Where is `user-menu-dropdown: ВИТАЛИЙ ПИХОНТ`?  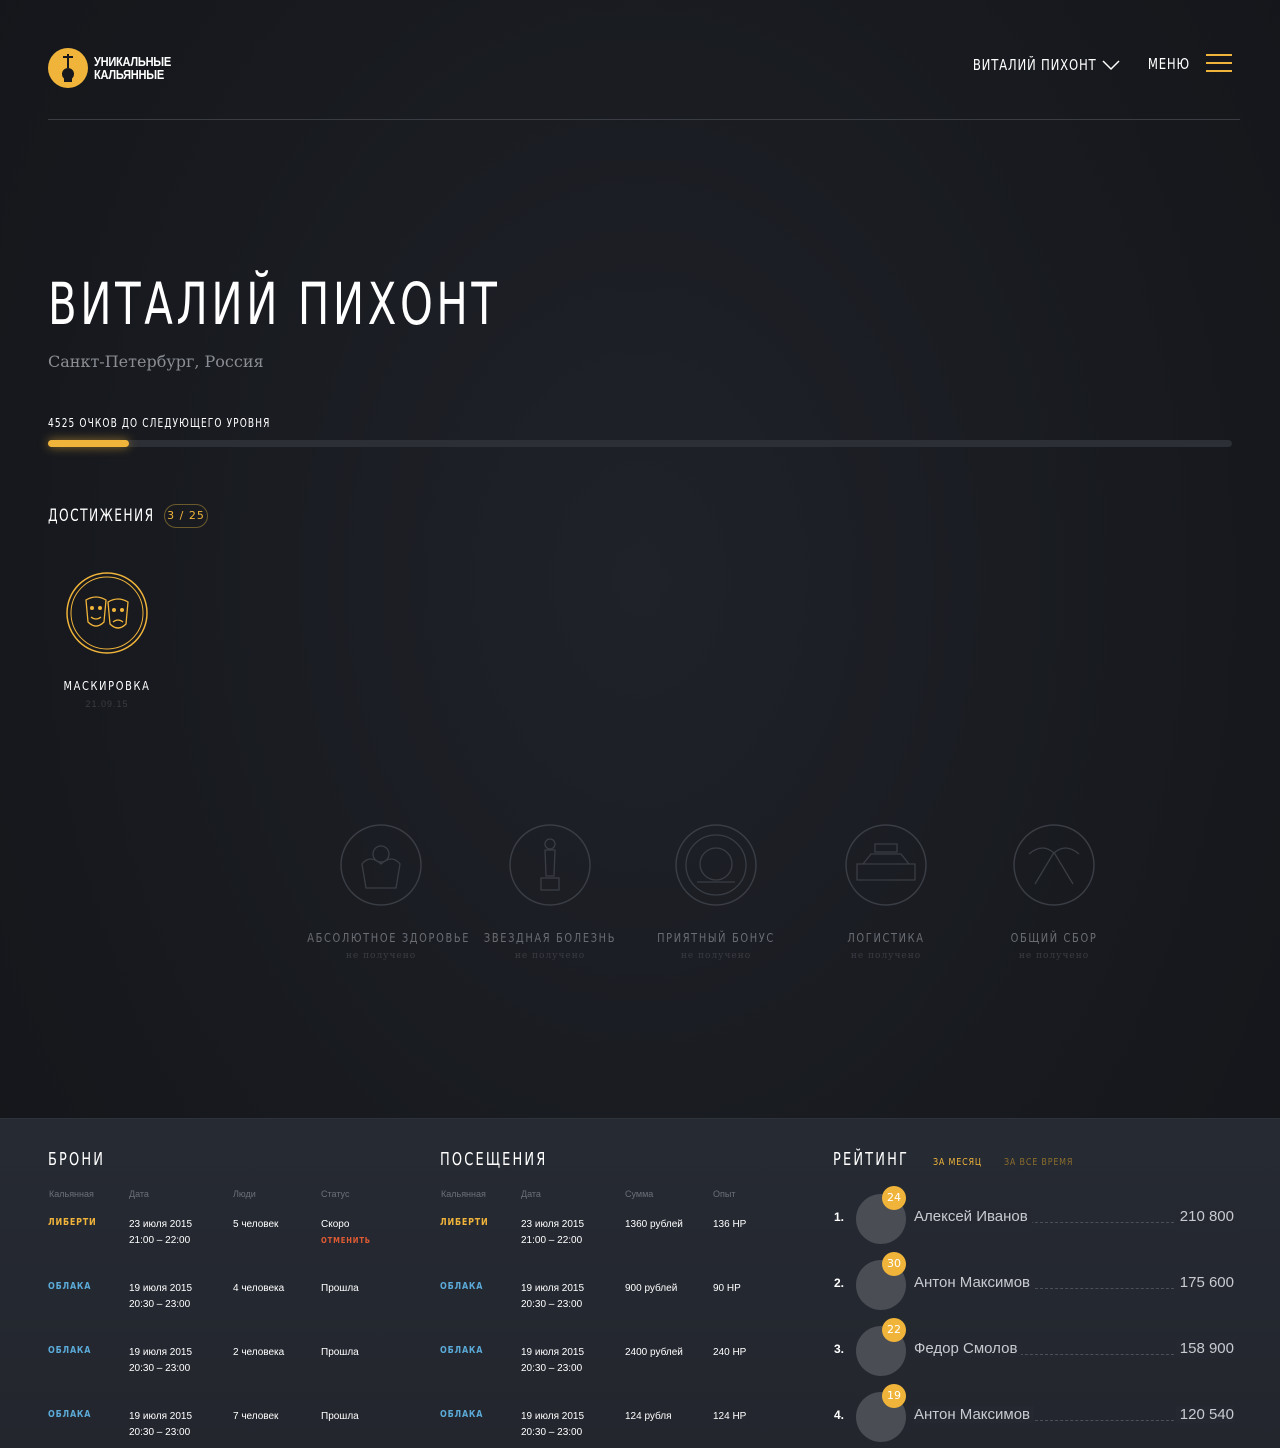
user-menu-dropdown: ВИТАЛИЙ ПИХОНТ is located at coordinates (1029, 65).